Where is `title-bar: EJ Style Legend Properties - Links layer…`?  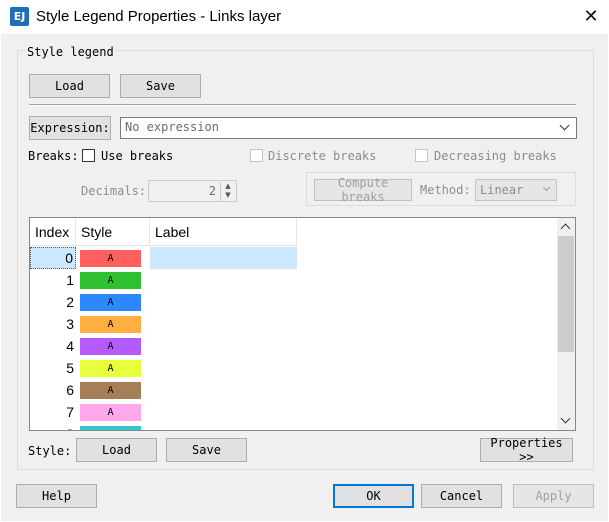
title-bar: EJ Style Legend Properties - Links layer… is located at coordinates (304, 17).